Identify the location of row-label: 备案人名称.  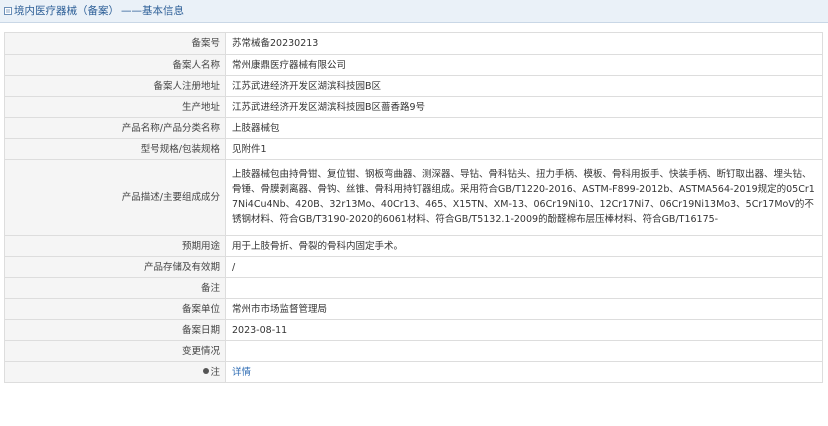
(115, 65).